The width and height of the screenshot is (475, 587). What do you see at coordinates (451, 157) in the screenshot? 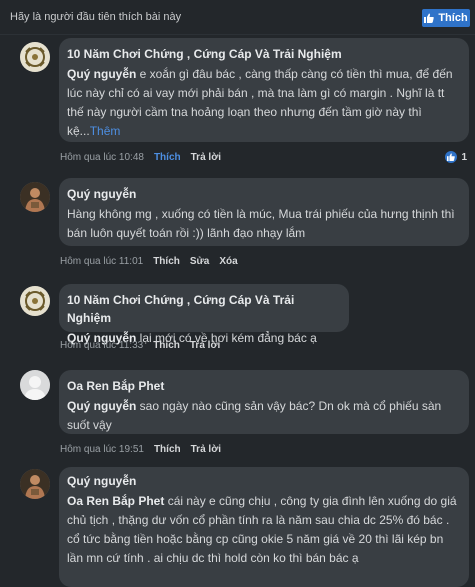
I see `like-reaction-icon` at bounding box center [451, 157].